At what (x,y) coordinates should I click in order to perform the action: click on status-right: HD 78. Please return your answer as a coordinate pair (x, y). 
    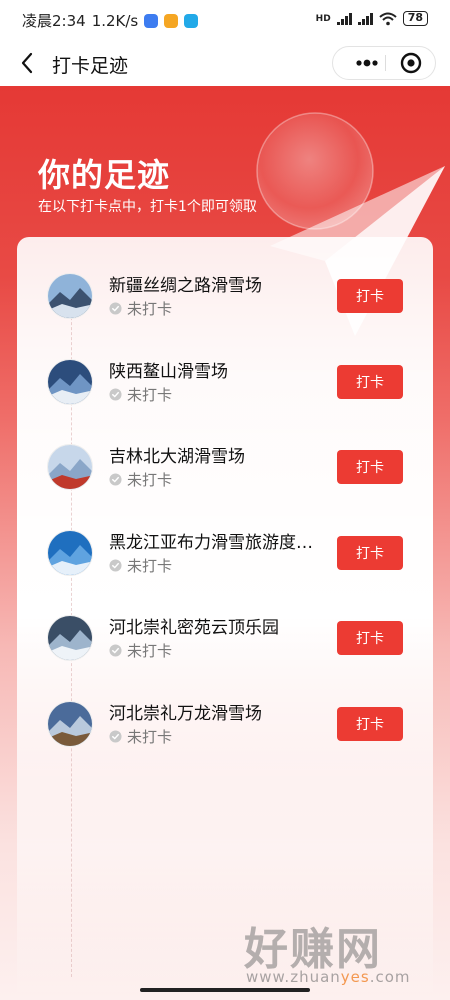
    Looking at the image, I should click on (372, 18).